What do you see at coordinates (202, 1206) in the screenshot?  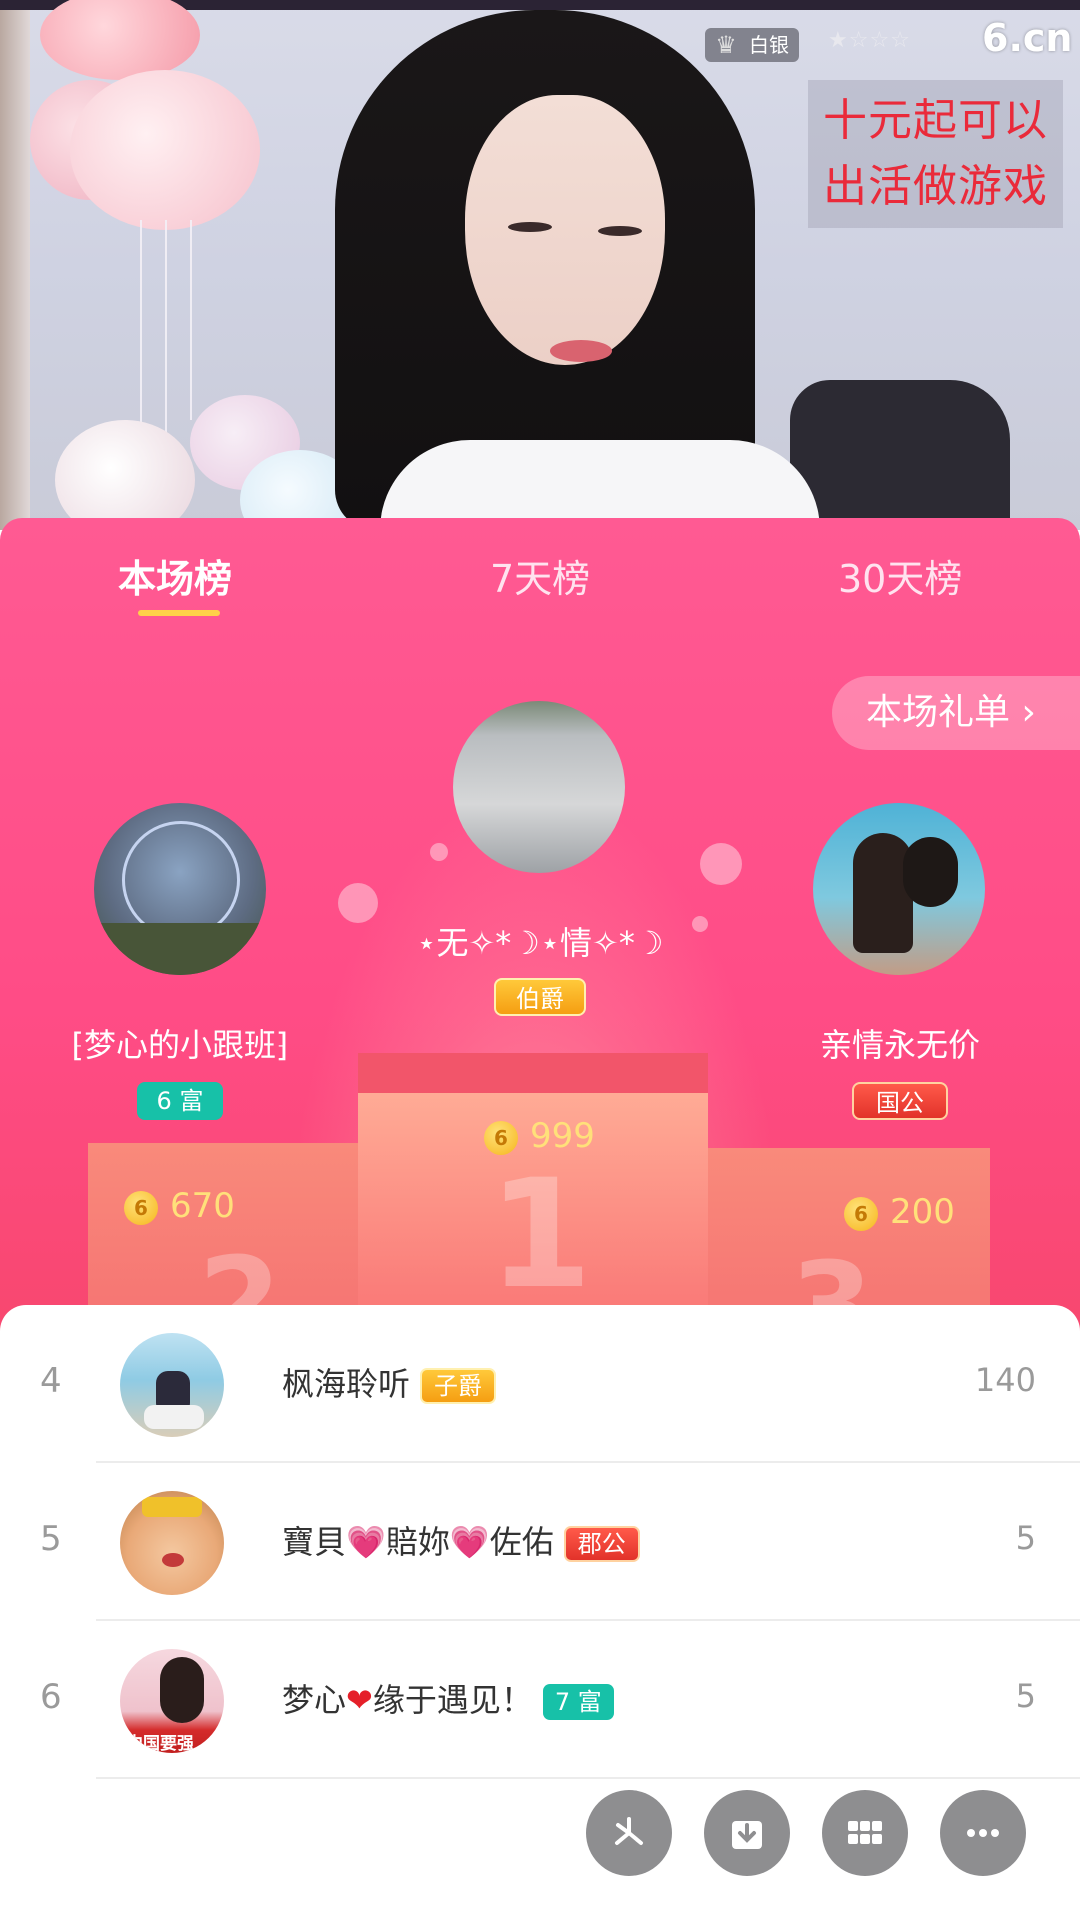 I see `score-value: 670` at bounding box center [202, 1206].